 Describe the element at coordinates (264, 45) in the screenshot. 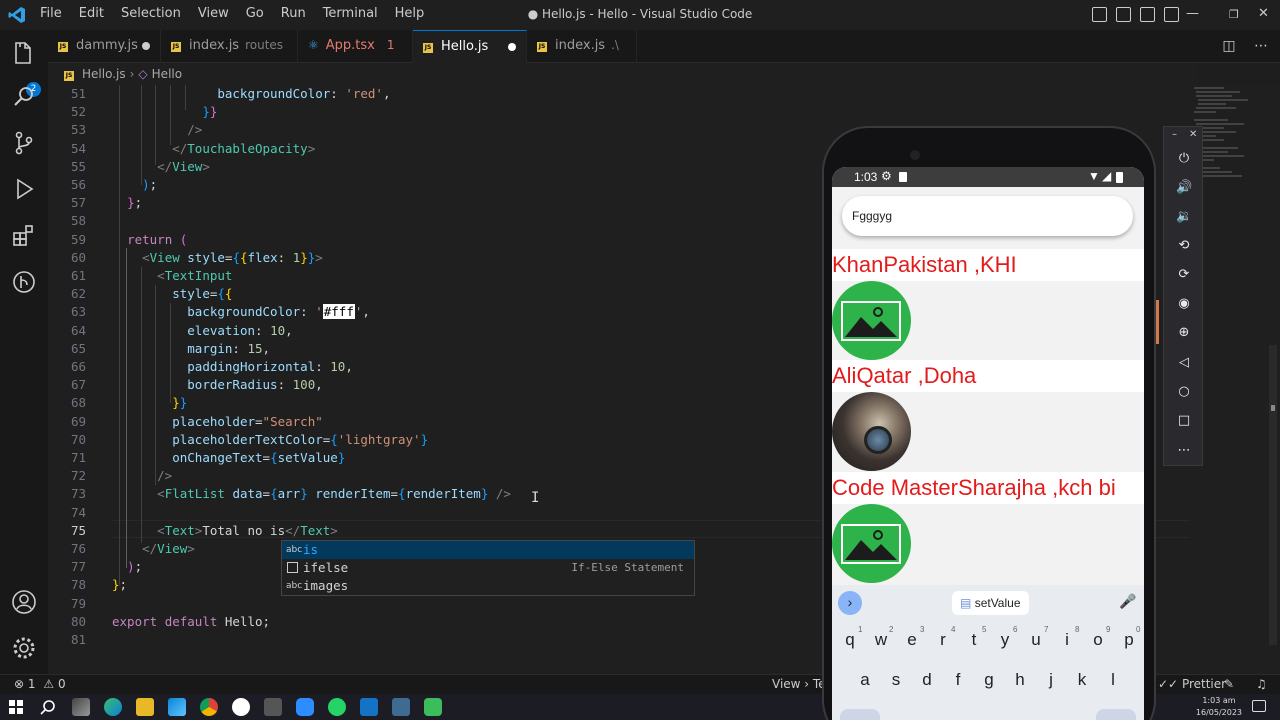

I see `tab-description: routes` at that location.